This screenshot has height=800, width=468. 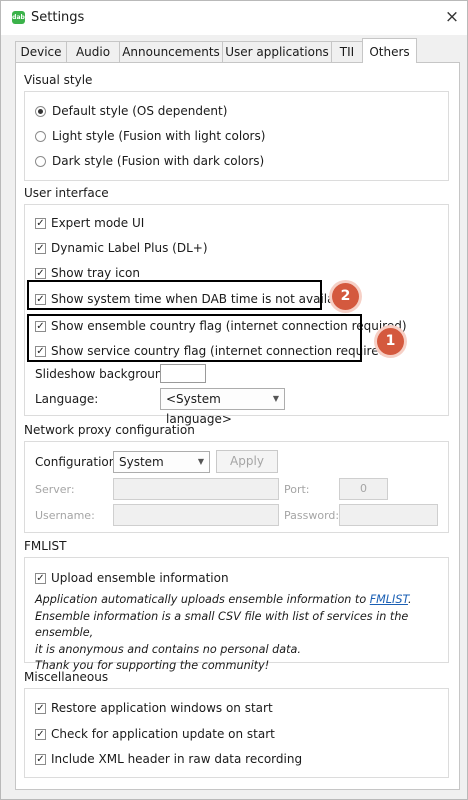 I want to click on check-dl-plus: ✓ Dynamic Label Plus (DL+), so click(x=121, y=248).